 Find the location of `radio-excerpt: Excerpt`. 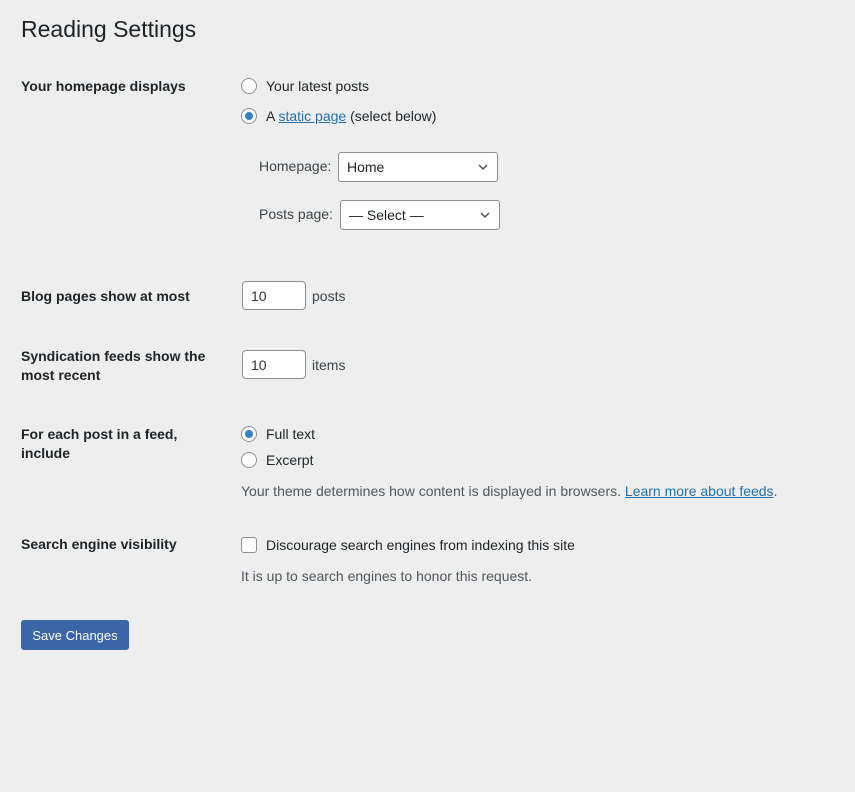

radio-excerpt: Excerpt is located at coordinates (277, 460).